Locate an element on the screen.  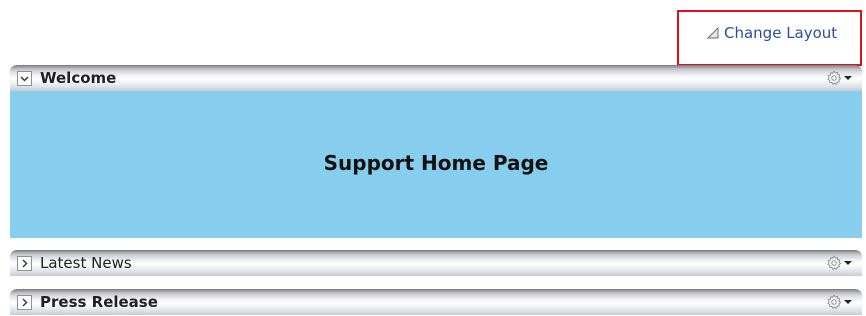
panel-header-welcome: Welcome is located at coordinates (436, 78).